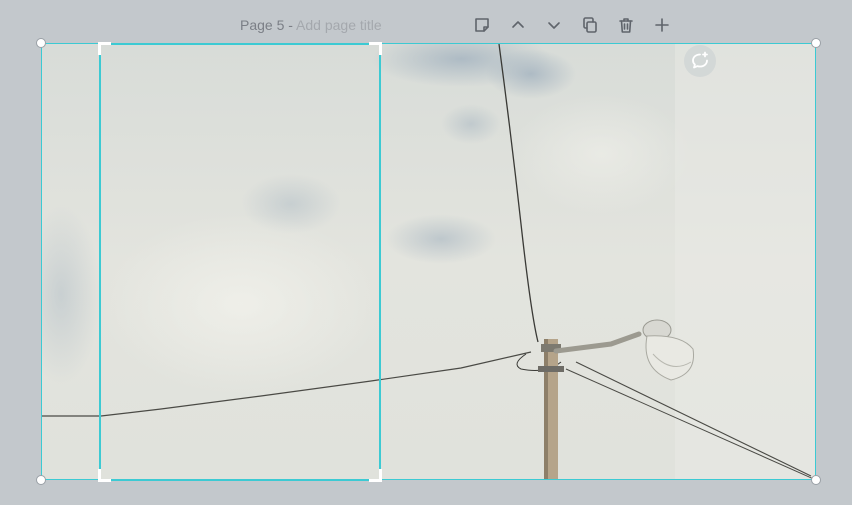 Image resolution: width=852 pixels, height=505 pixels. Describe the element at coordinates (816, 43) in the screenshot. I see `resize-handle-top-right` at that location.